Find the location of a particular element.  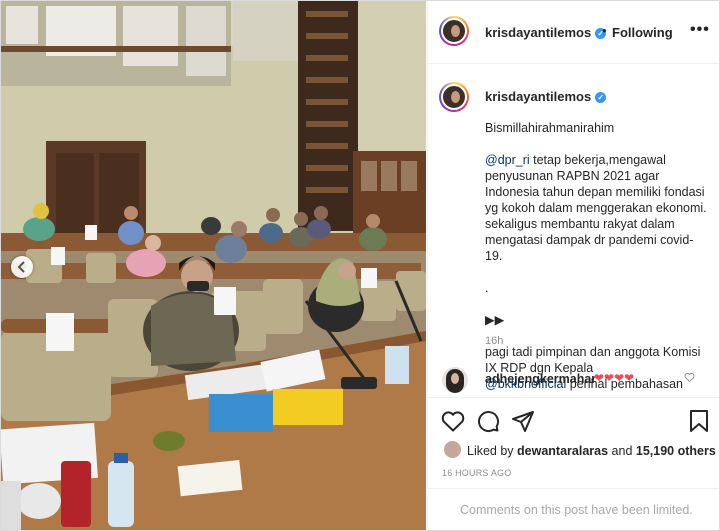

caption-intro: Bismillahirahmanirahim is located at coordinates (550, 128).